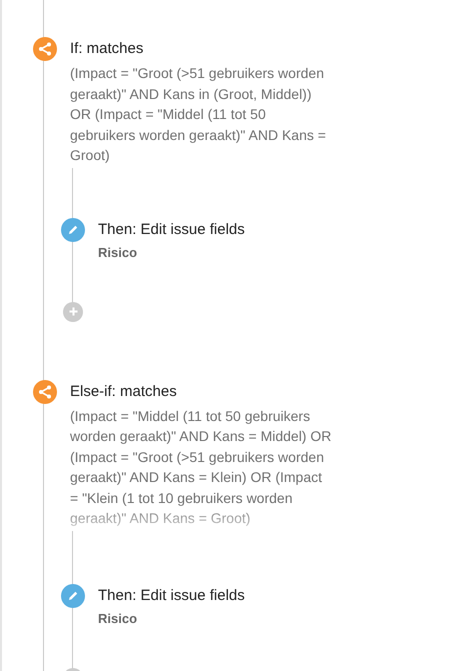 This screenshot has height=671, width=455. I want to click on condition-text: (Impact = "Groot (>51 gebruikers worden geraakt)" AND Kans in (Groot, Middel)) OR (Impact = "Middel (11 tot 50 gebruikers worden geraakt)" AND Kans = Groot), so click(198, 114).